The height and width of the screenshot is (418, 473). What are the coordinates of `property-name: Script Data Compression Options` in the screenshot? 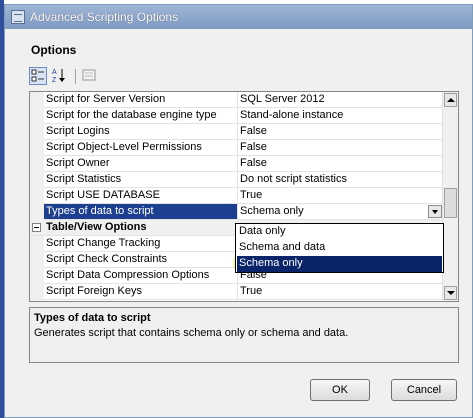 It's located at (128, 275).